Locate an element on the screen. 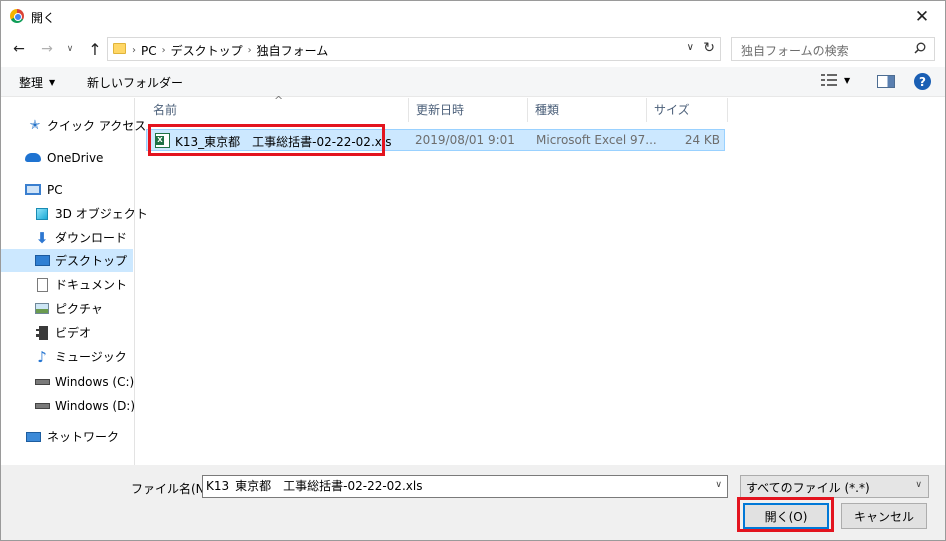 This screenshot has height=541, width=946. recent-locations-button: ∨ is located at coordinates (70, 49).